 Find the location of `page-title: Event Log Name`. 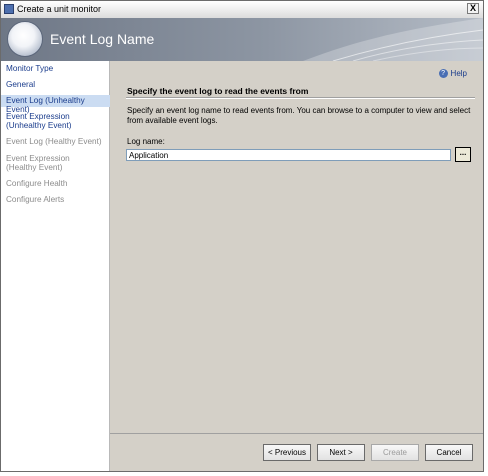

page-title: Event Log Name is located at coordinates (102, 39).